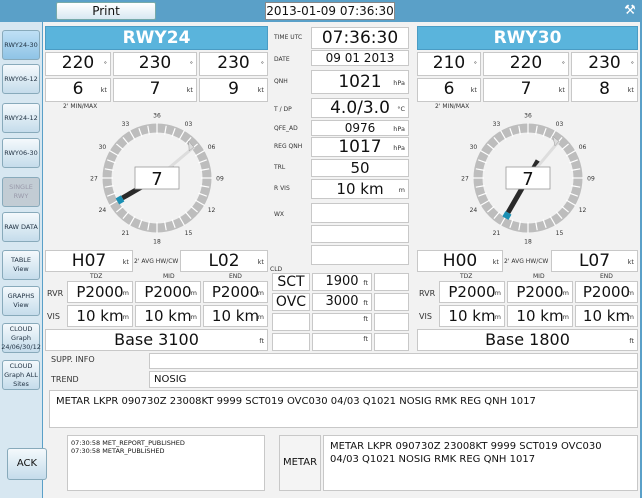  What do you see at coordinates (360, 189) in the screenshot?
I see `rvis-value: 10 km m` at bounding box center [360, 189].